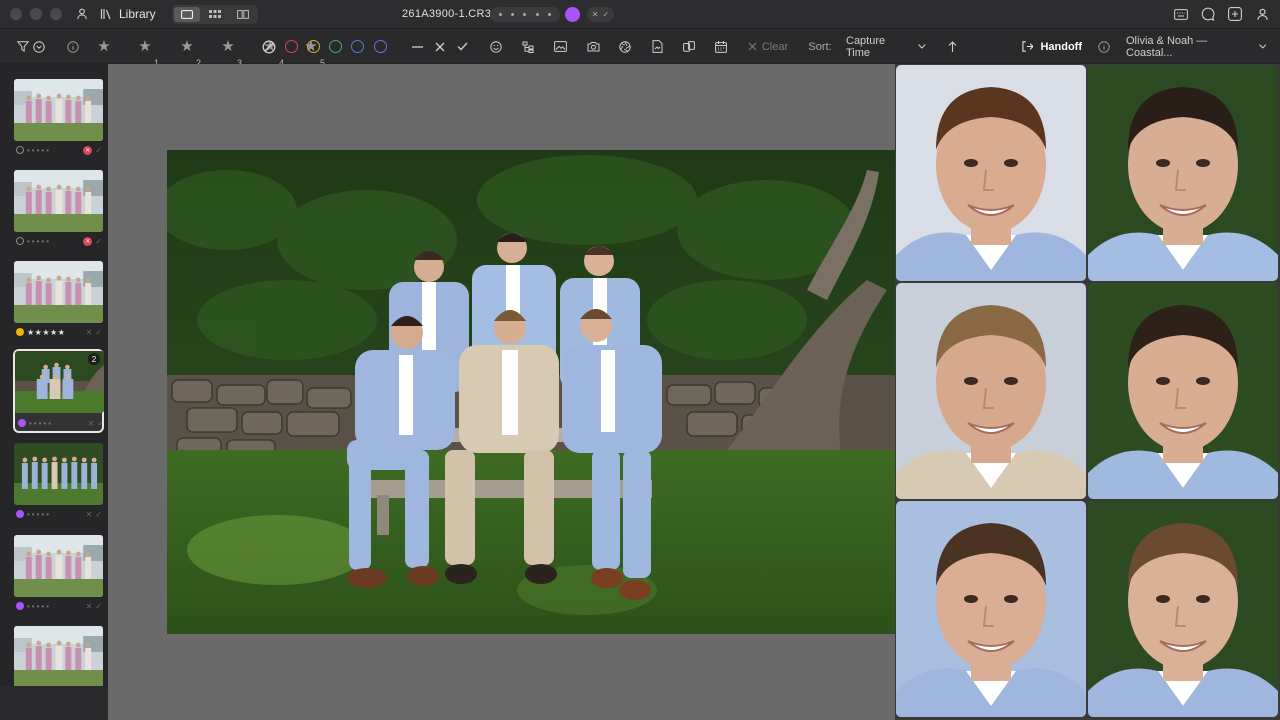 The width and height of the screenshot is (1280, 720). I want to click on sort-dropdown: Capture Time, so click(886, 46).